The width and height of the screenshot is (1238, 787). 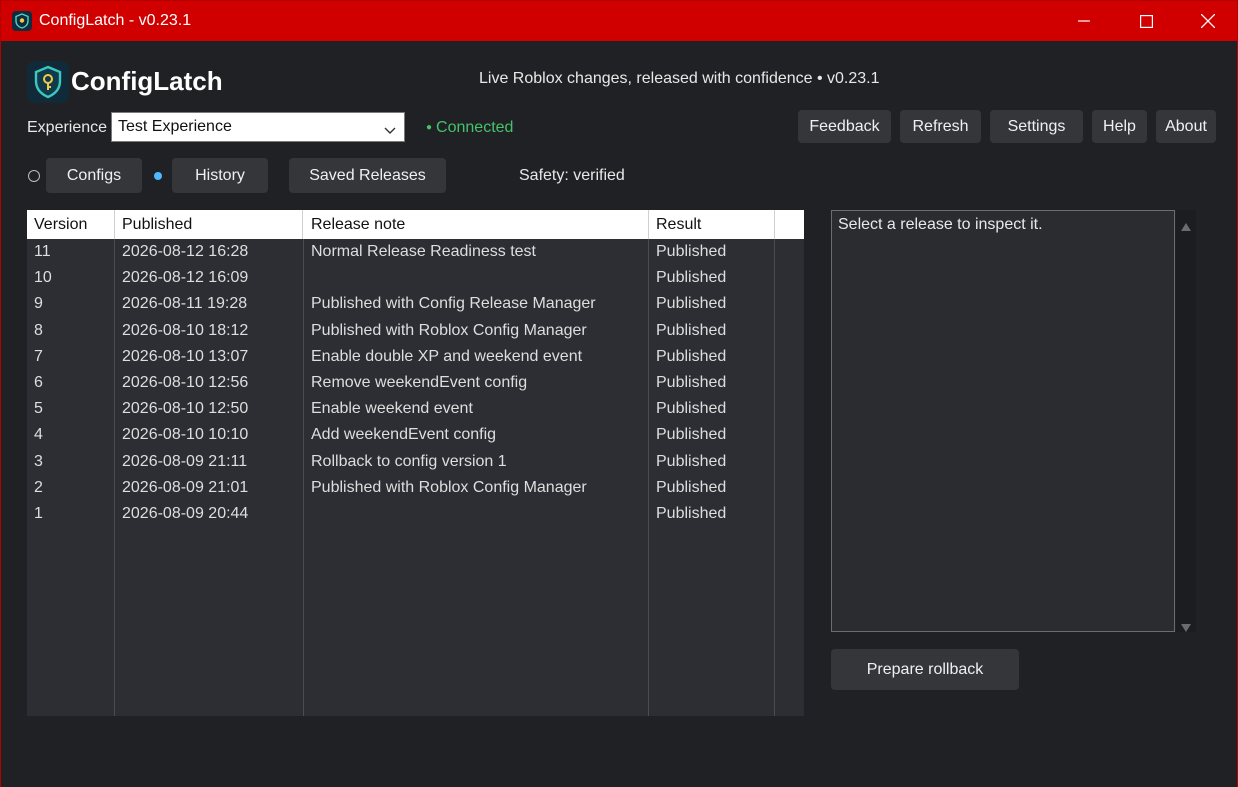 I want to click on history-radio, so click(x=158, y=176).